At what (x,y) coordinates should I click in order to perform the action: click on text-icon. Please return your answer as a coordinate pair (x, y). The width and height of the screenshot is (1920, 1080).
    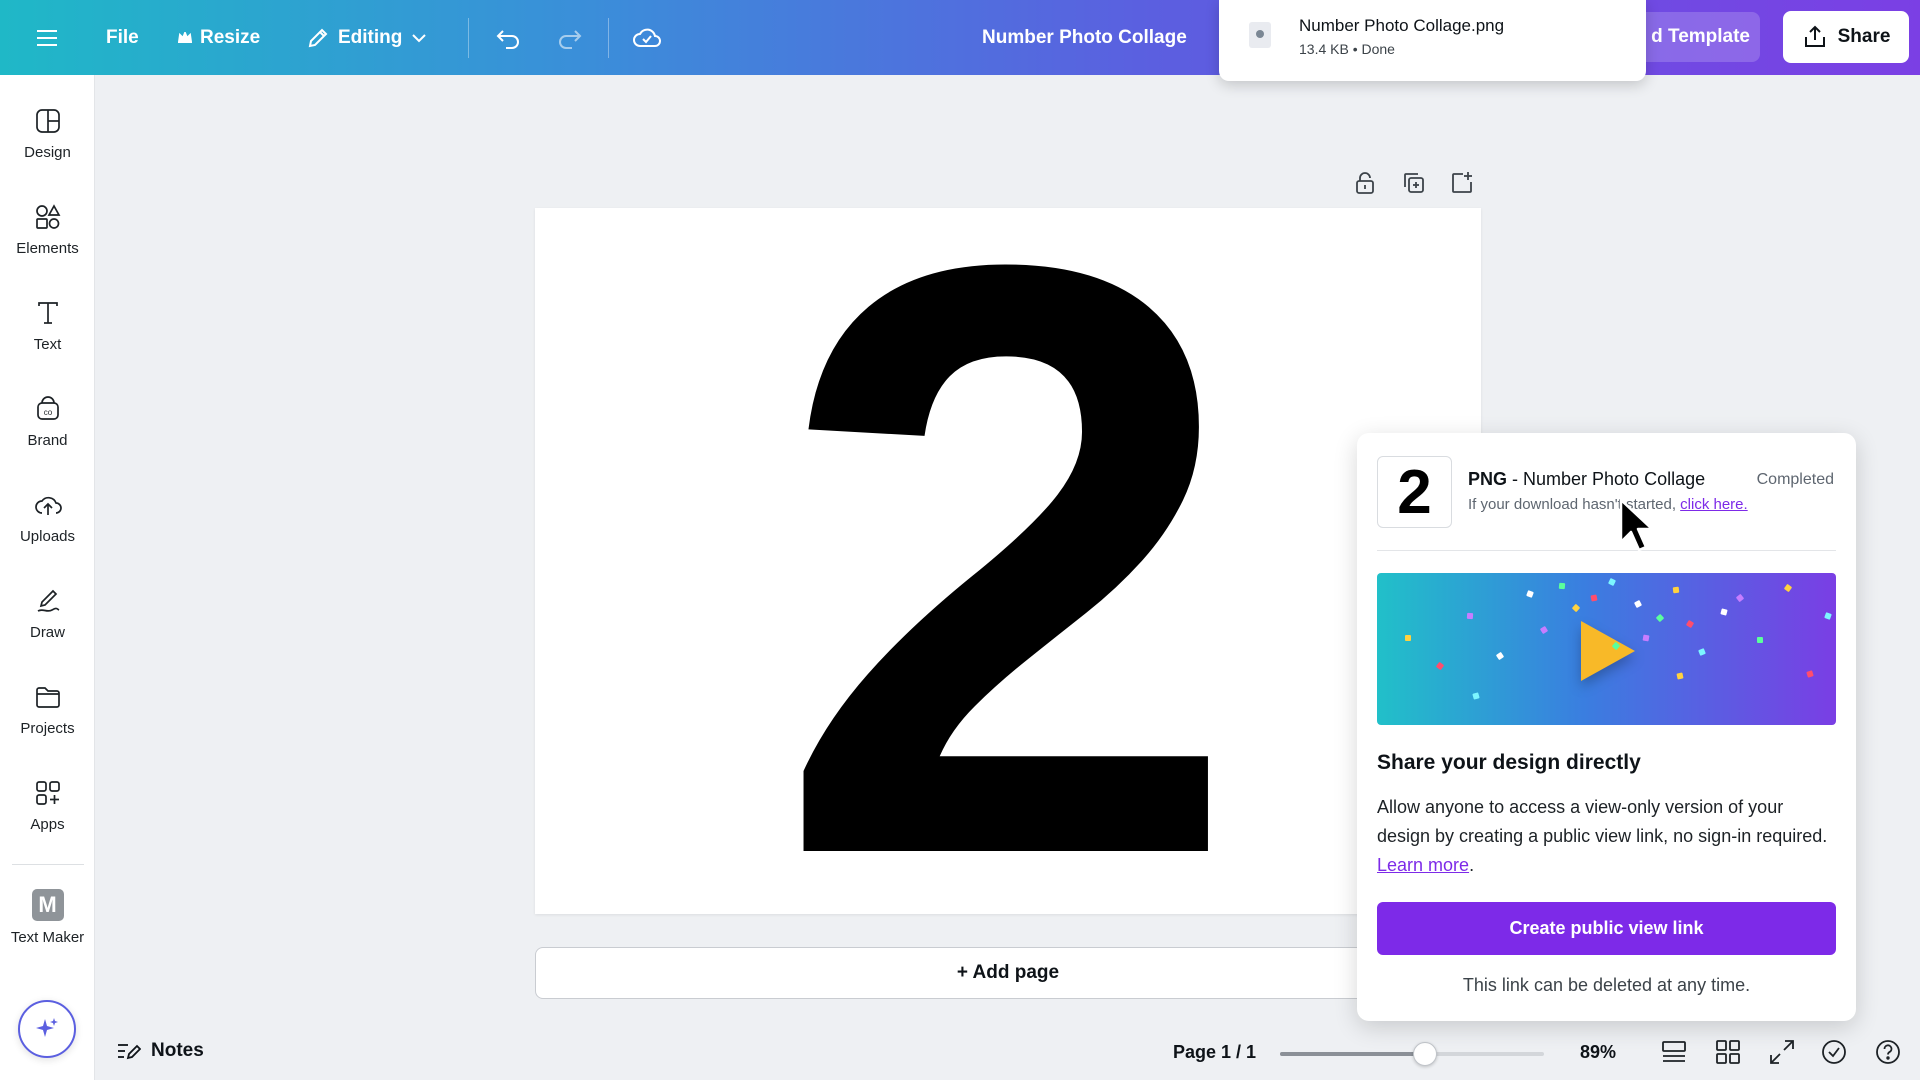
    Looking at the image, I should click on (47, 313).